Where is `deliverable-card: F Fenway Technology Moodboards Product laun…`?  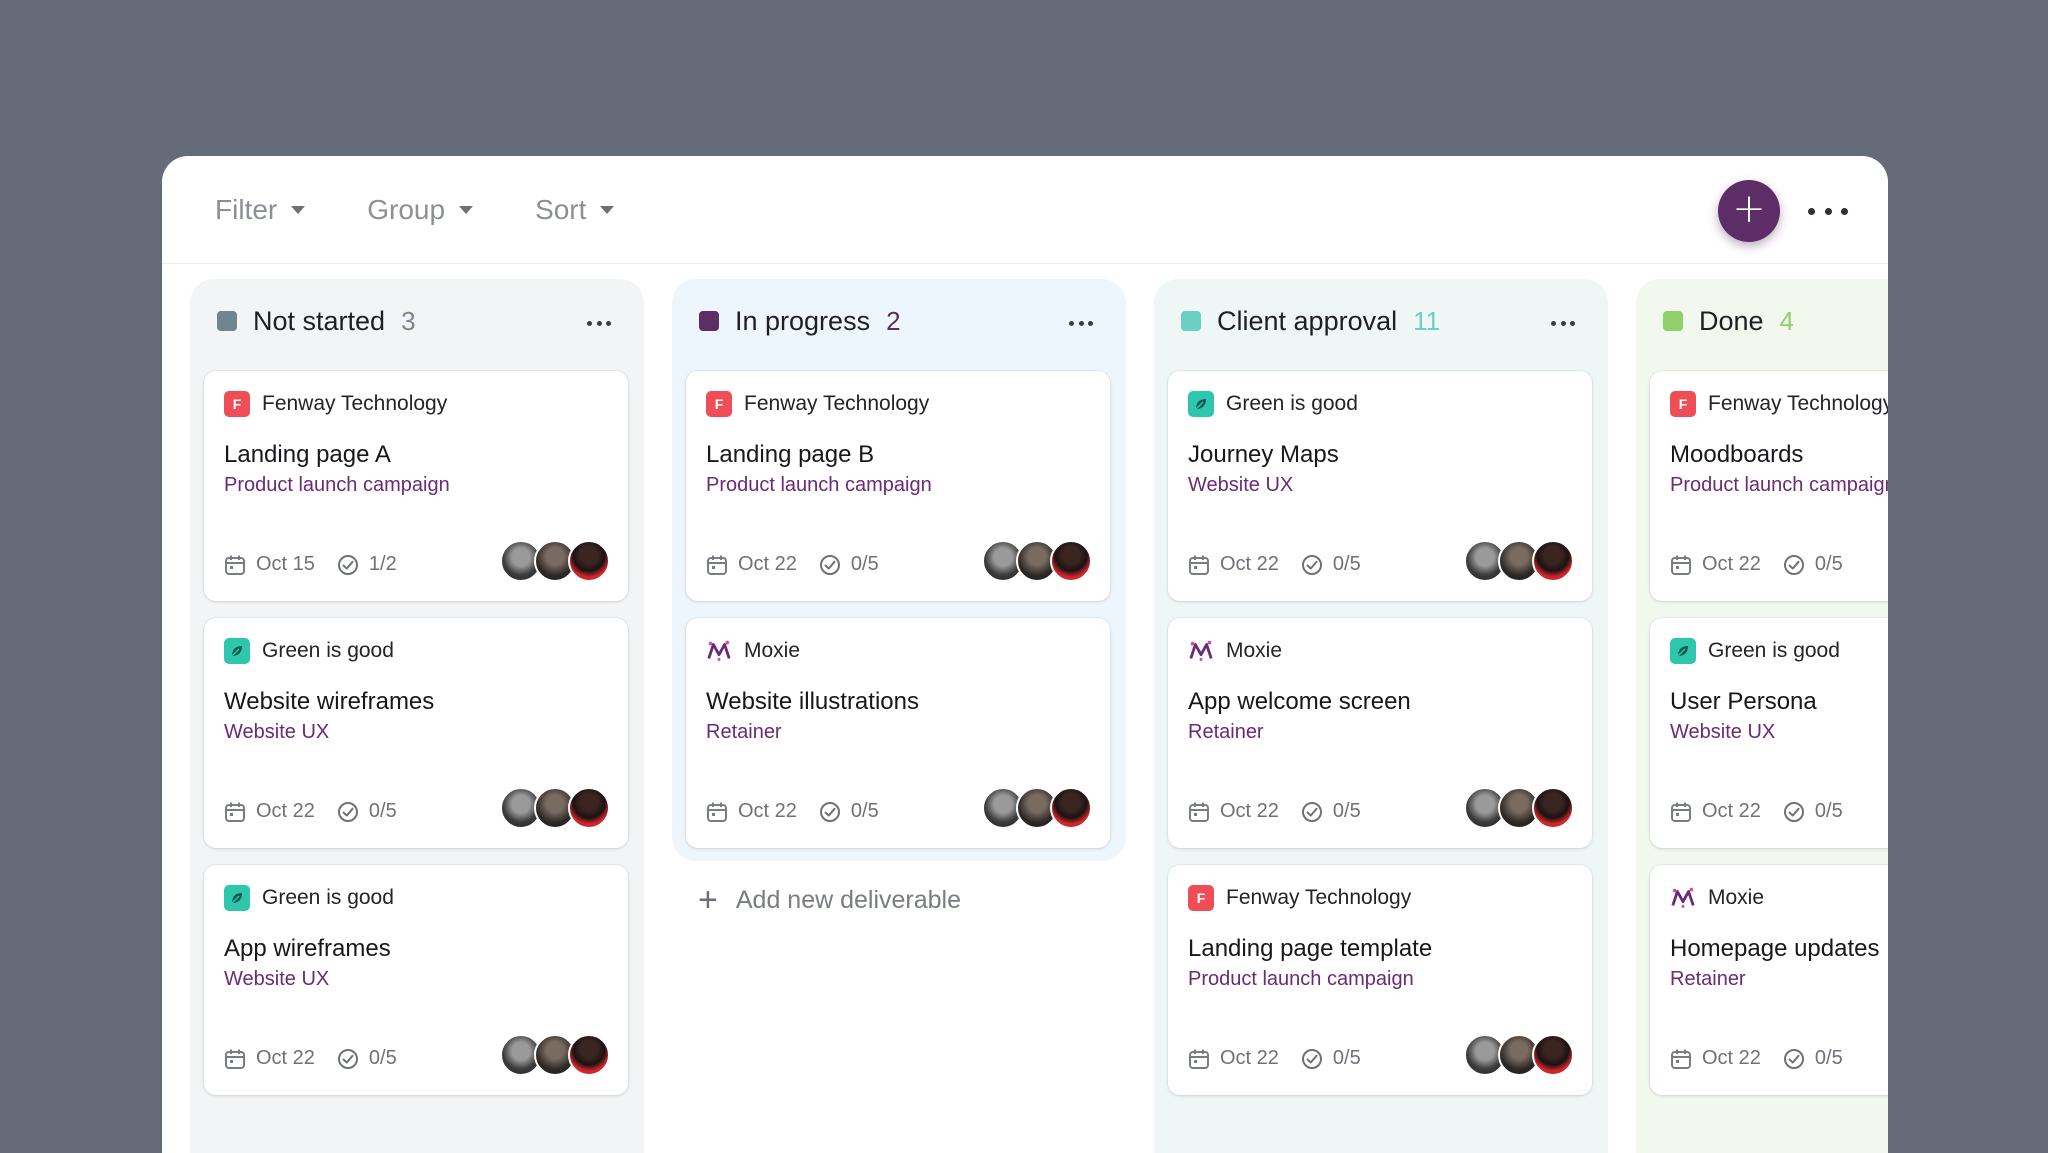
deliverable-card: F Fenway Technology Moodboards Product laun… is located at coordinates (1769, 486).